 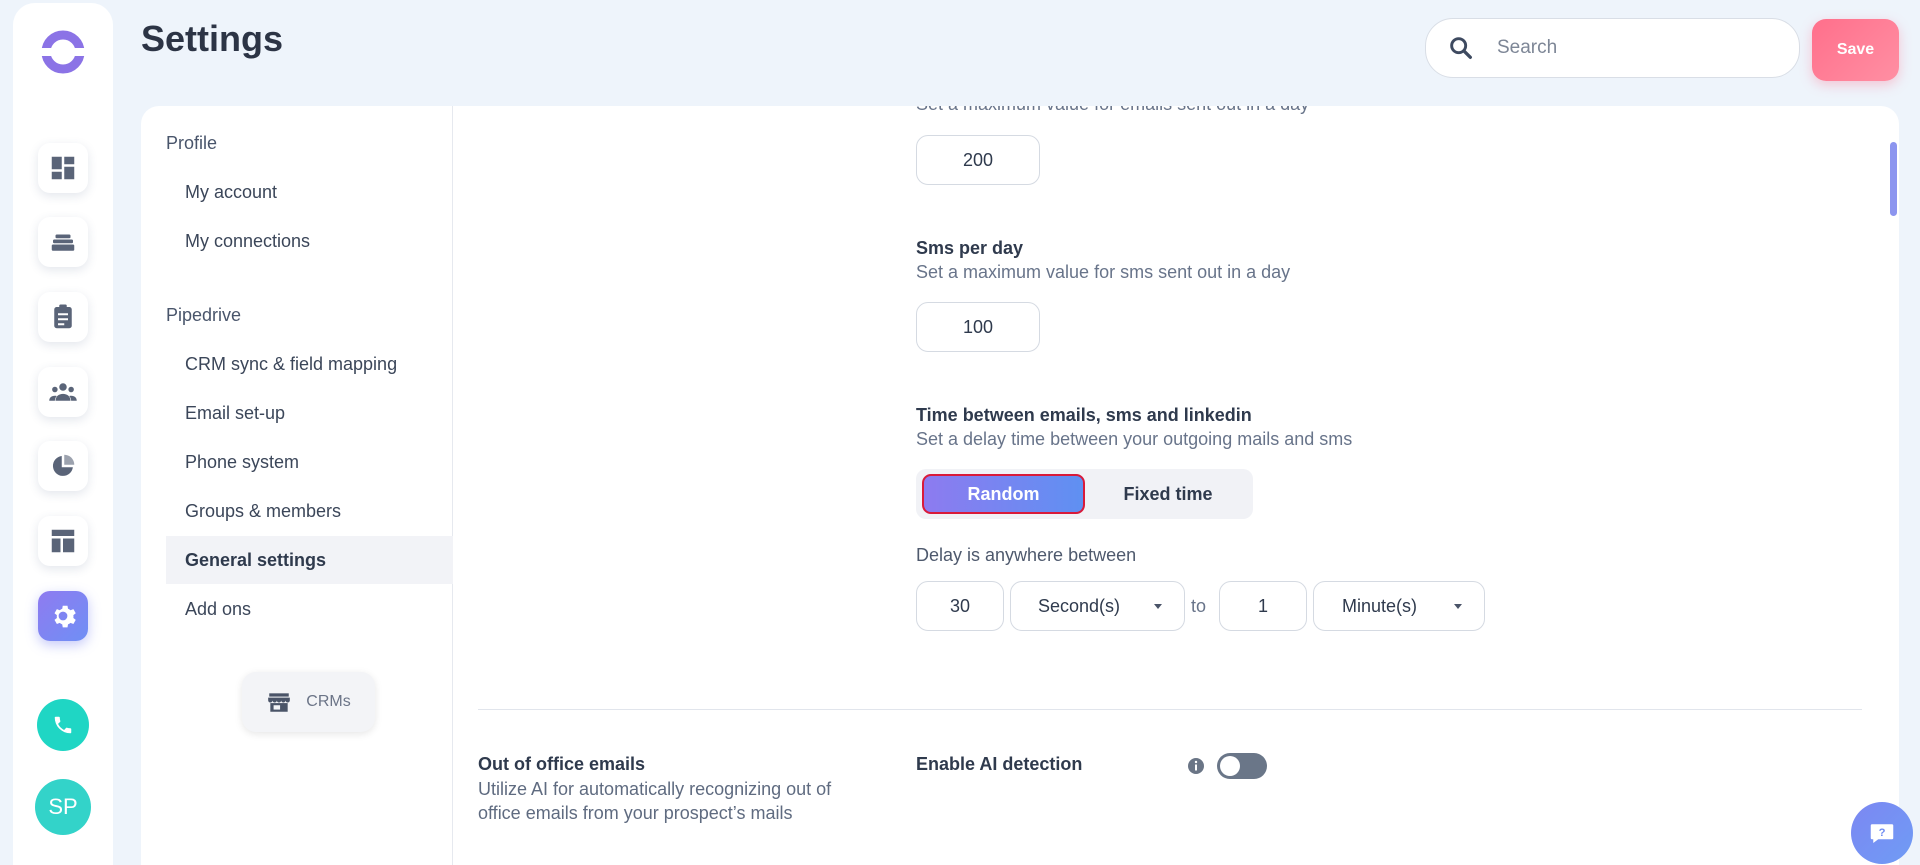 What do you see at coordinates (1084, 415) in the screenshot?
I see `time-between-label: Time between emails, sms and linkedin` at bounding box center [1084, 415].